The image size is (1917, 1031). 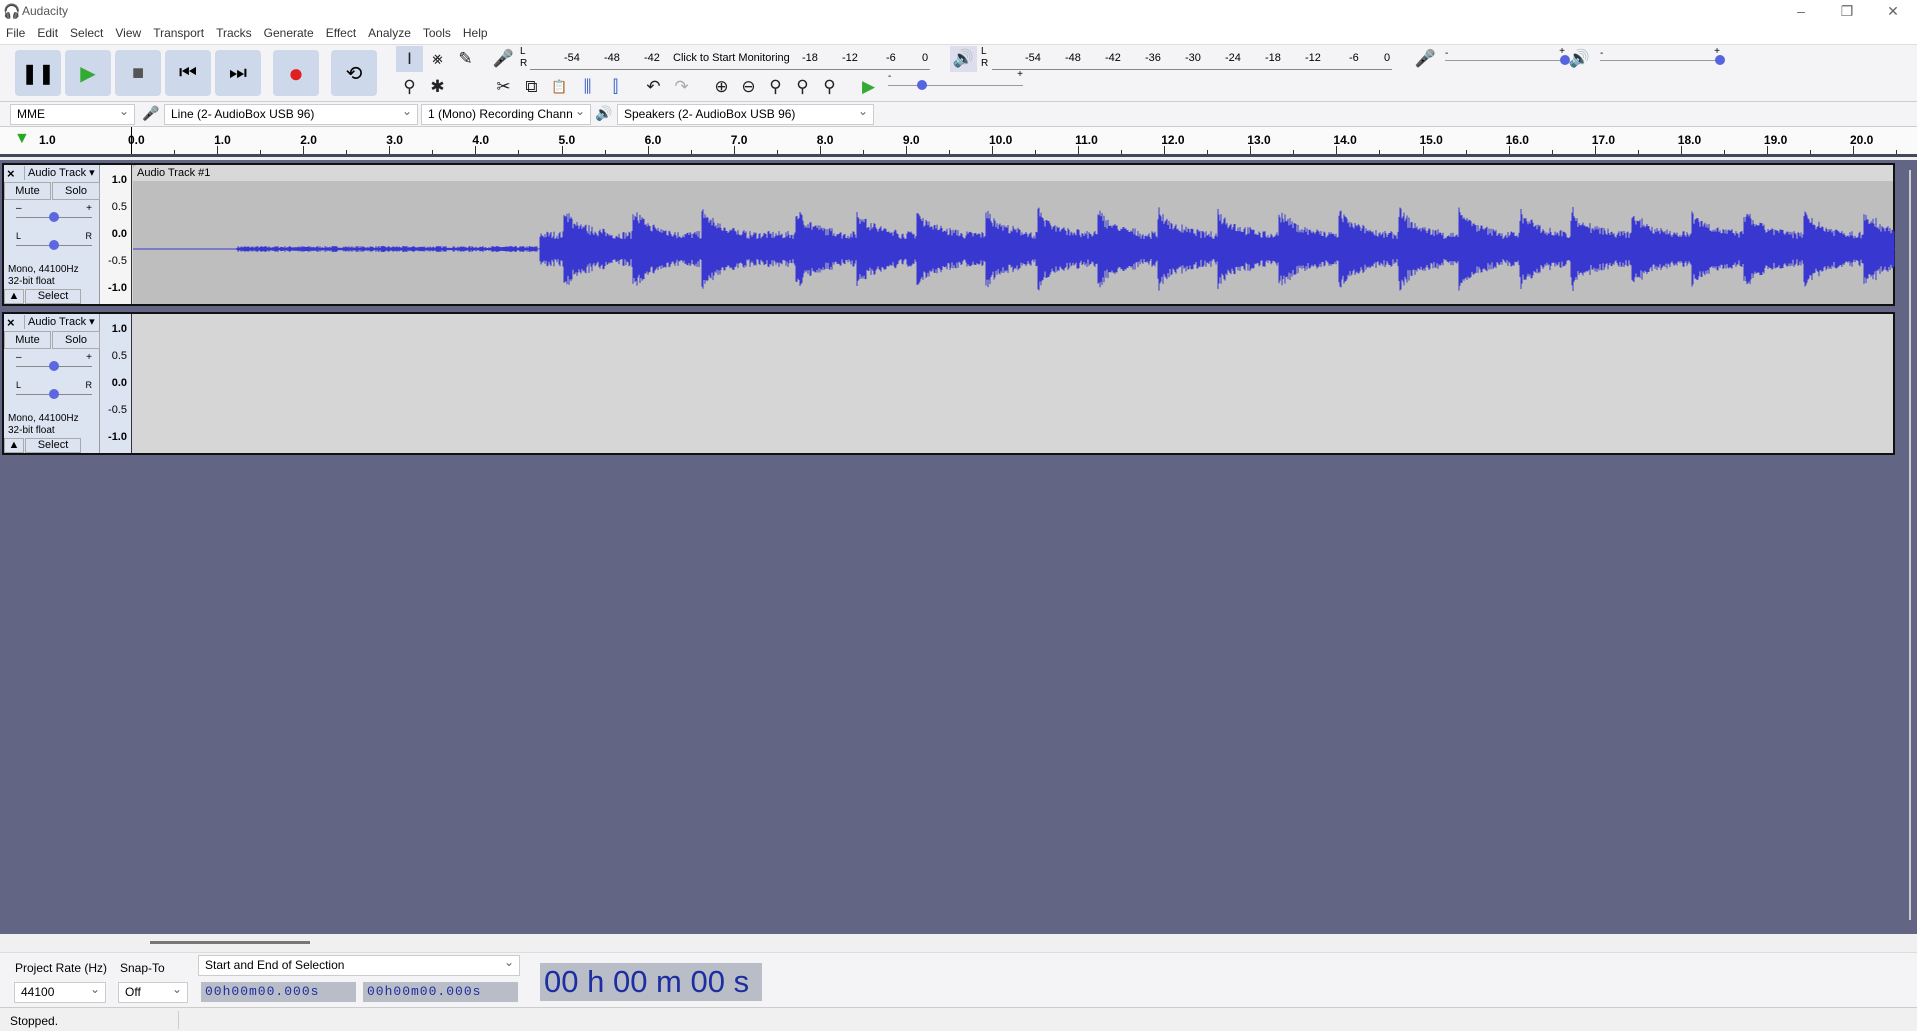 I want to click on record-button: ●, so click(x=296, y=73).